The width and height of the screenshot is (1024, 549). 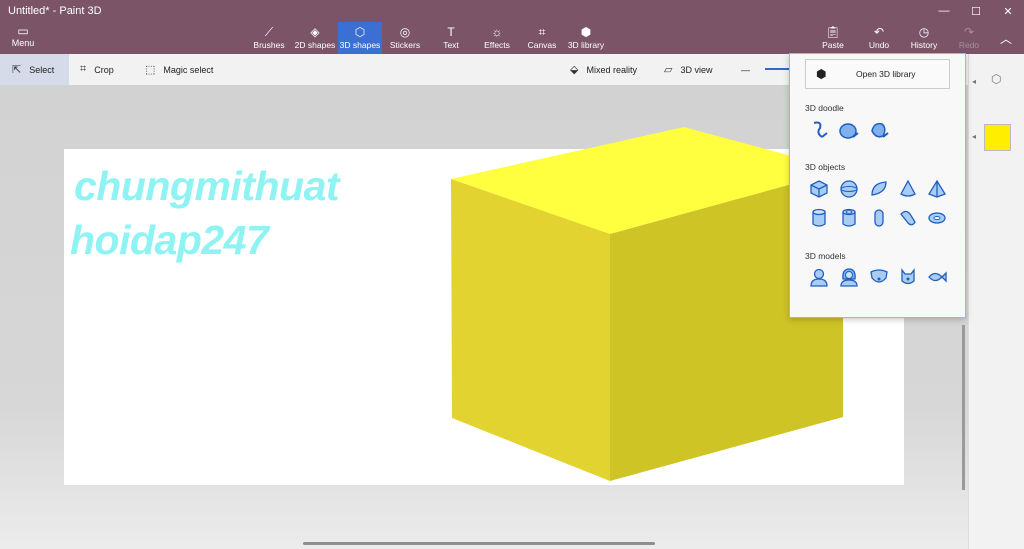 What do you see at coordinates (996, 301) in the screenshot?
I see `side-panel: ◂ ⬡ ◂` at bounding box center [996, 301].